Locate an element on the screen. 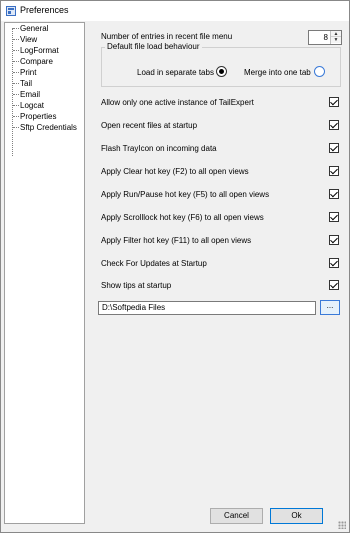 This screenshot has height=533, width=350. recent-entries-label: Number of entries in recent file menu is located at coordinates (167, 36).